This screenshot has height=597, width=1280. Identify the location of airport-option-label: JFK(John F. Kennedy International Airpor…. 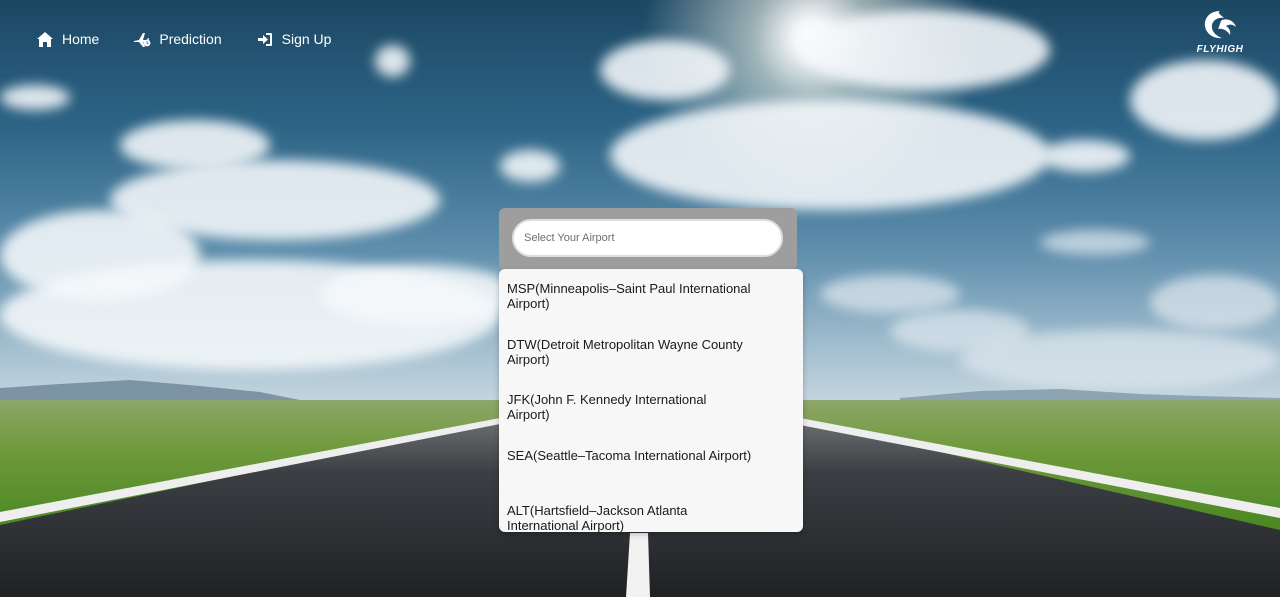
(607, 407).